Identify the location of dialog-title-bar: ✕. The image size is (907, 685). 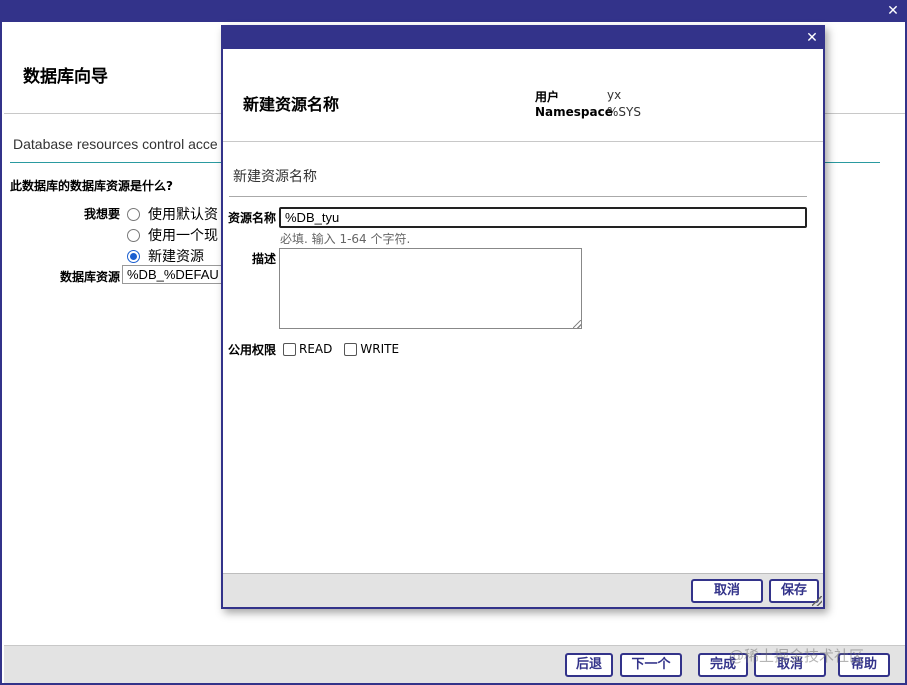
(523, 38).